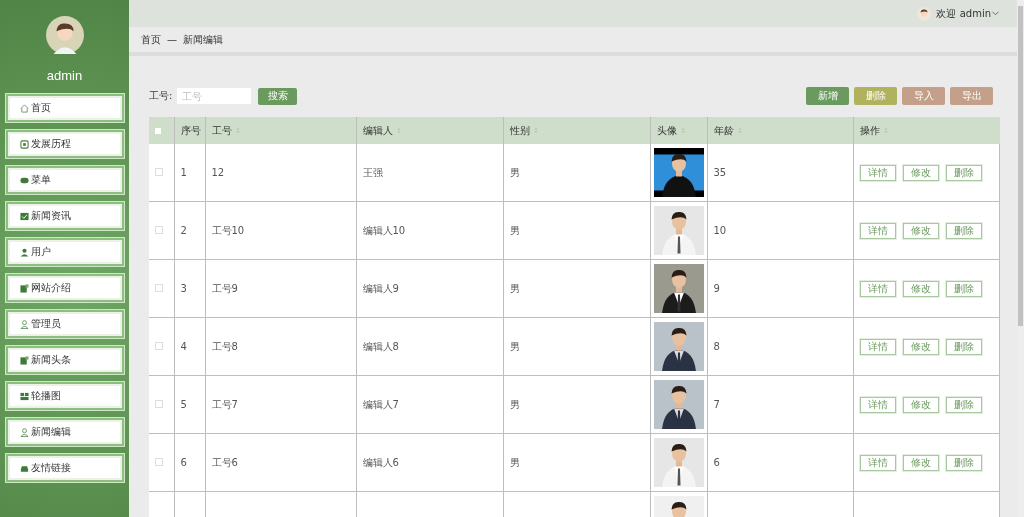  I want to click on column-header: 操作, so click(926, 130).